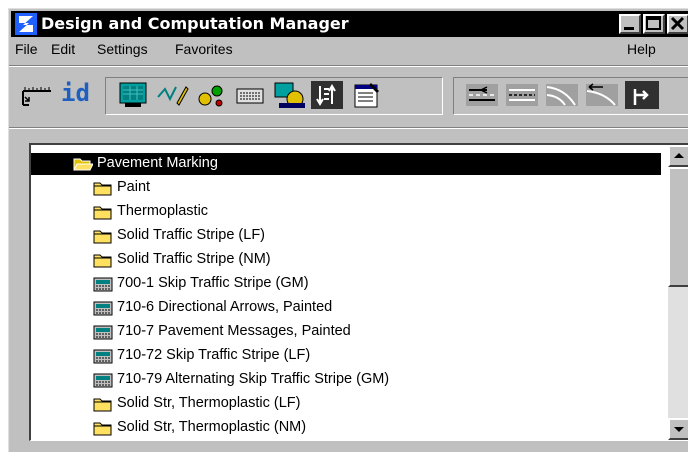 This screenshot has width=688, height=452. I want to click on close-icon, so click(677, 23).